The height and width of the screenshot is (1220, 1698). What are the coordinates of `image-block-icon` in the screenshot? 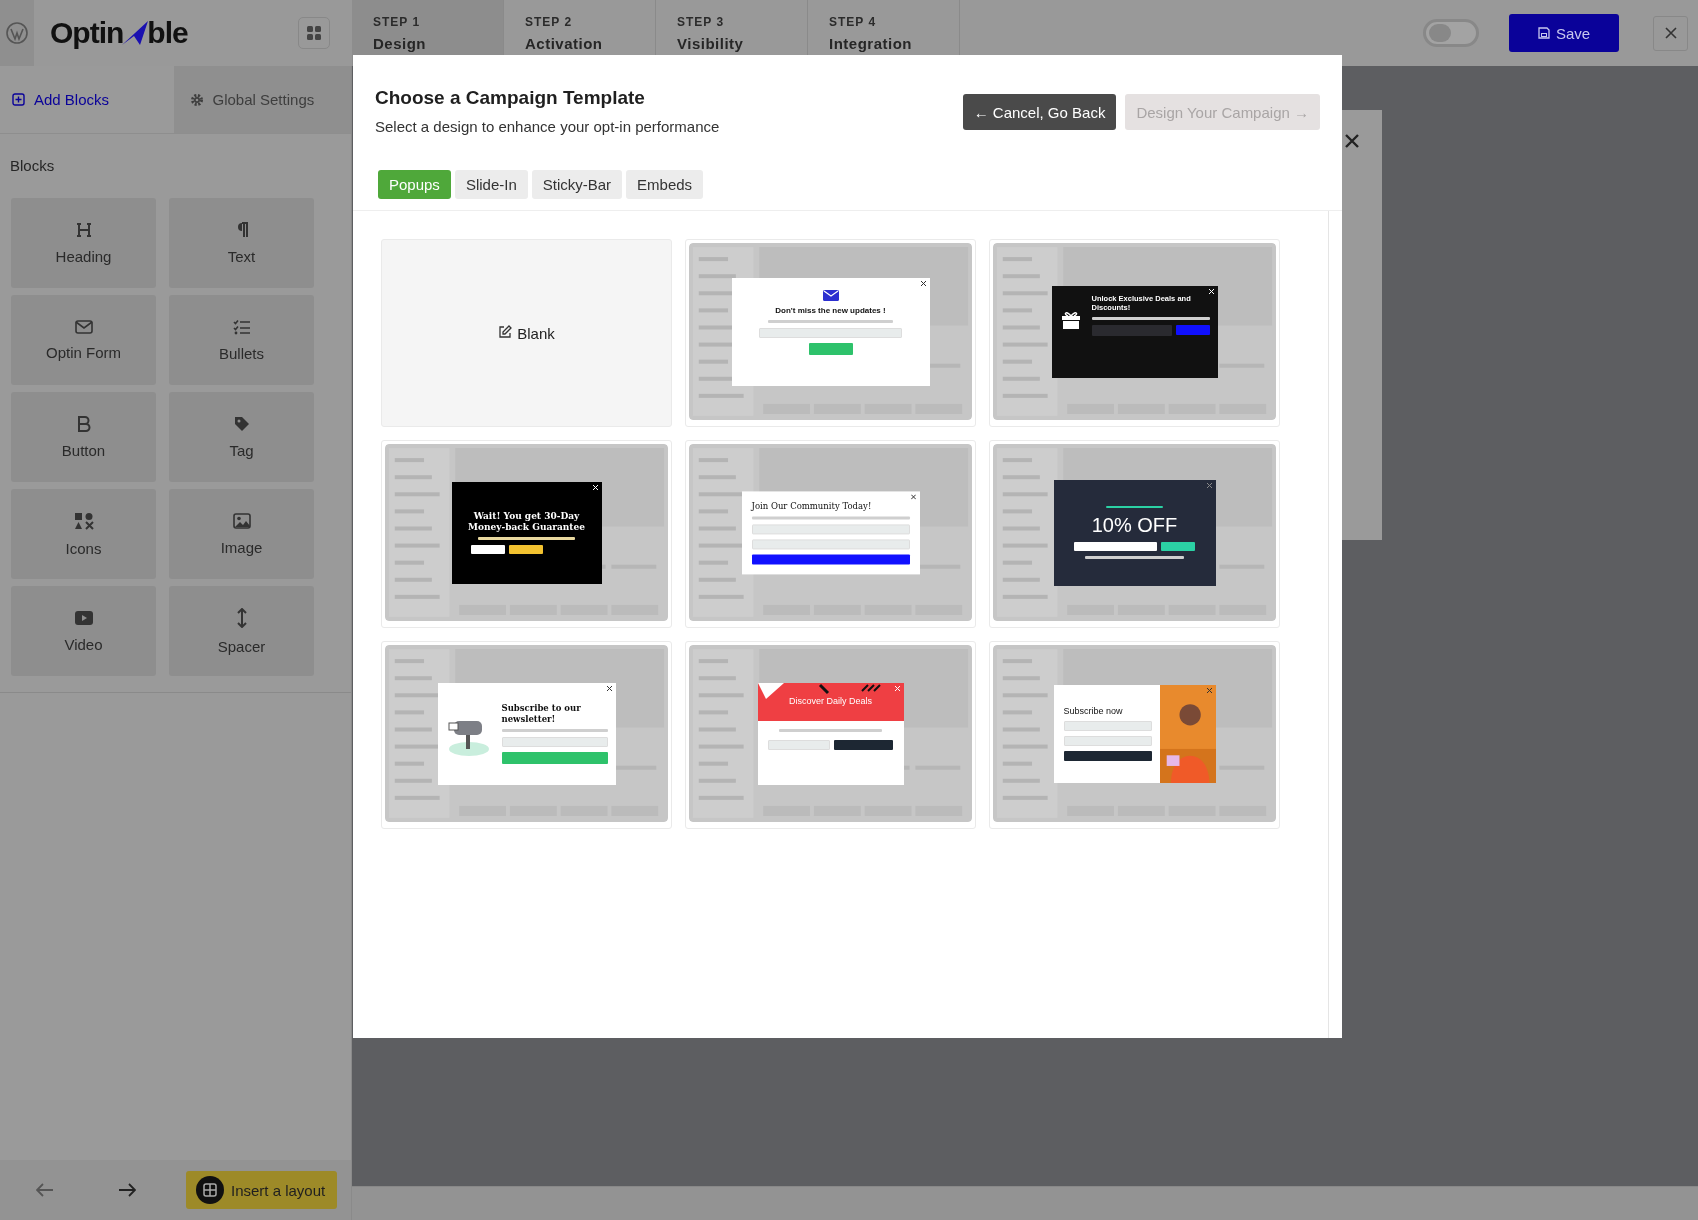 It's located at (241, 520).